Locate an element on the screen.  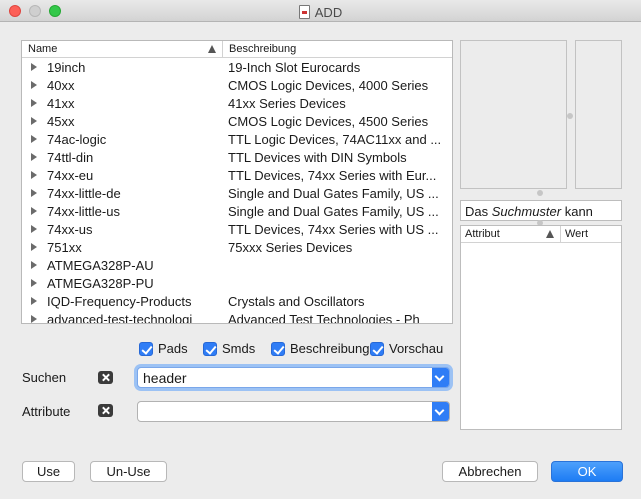
window-title-area: ADD is located at coordinates (320, 11).